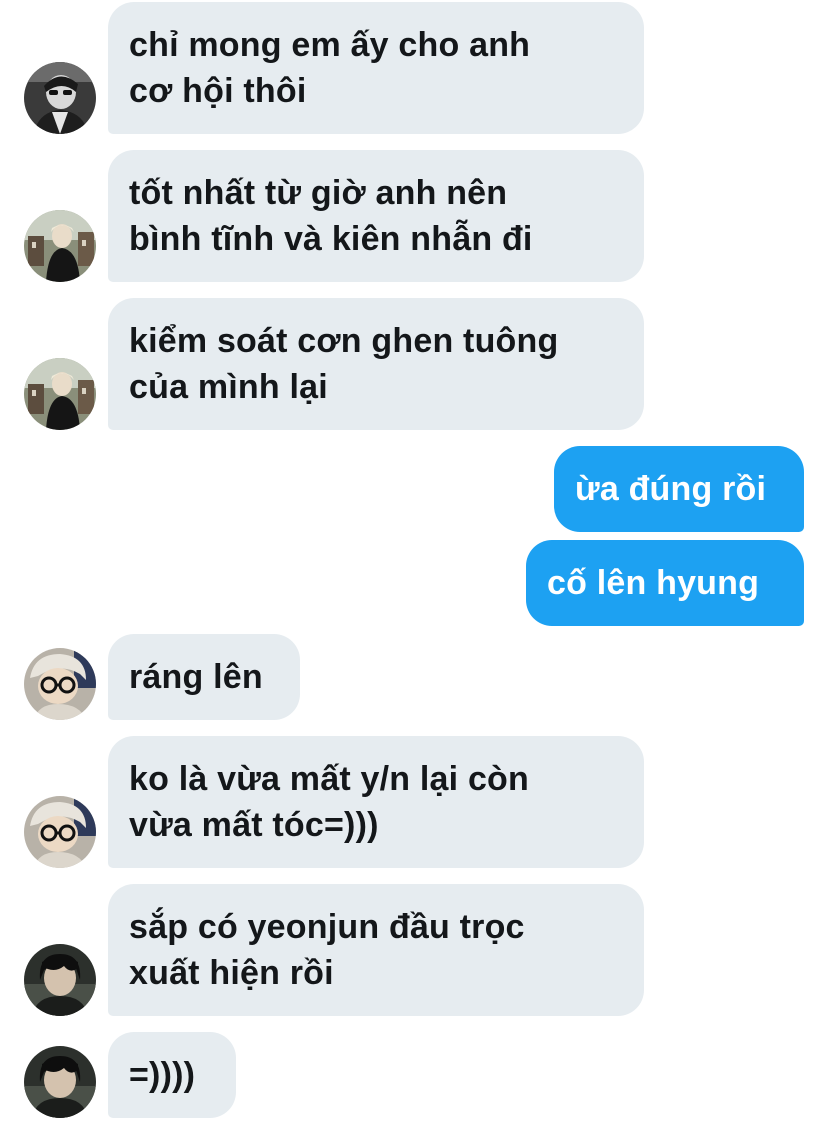 The height and width of the screenshot is (1139, 828). I want to click on message-row: ừa đúng rồi, so click(414, 489).